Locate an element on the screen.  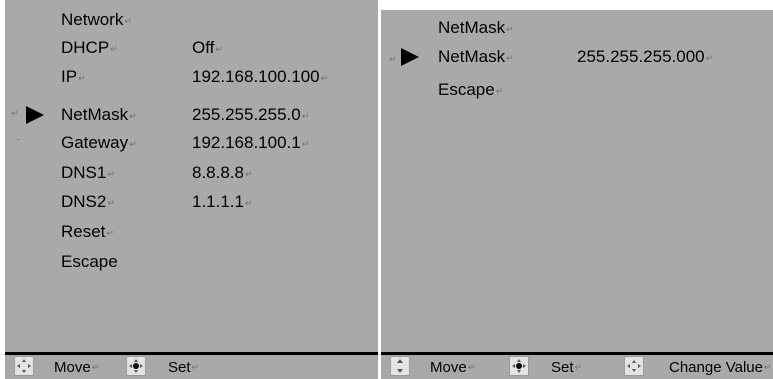
menu-item-netmask: NetMask↵ 255.255.255.0↵ is located at coordinates (216, 115).